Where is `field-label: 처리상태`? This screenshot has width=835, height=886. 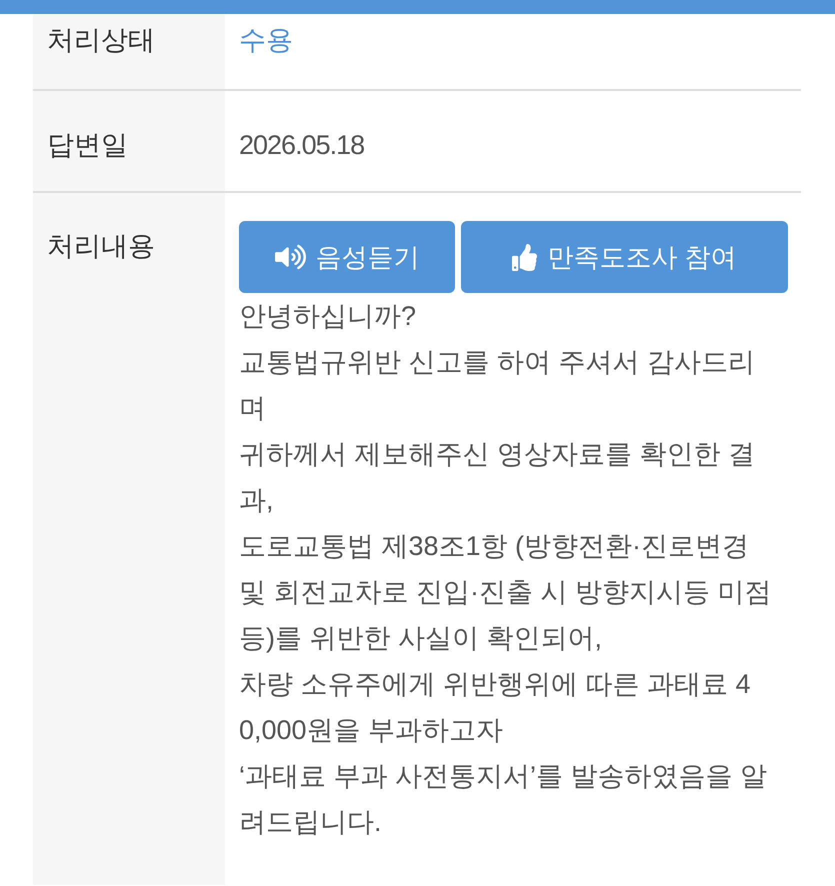 field-label: 처리상태 is located at coordinates (101, 40).